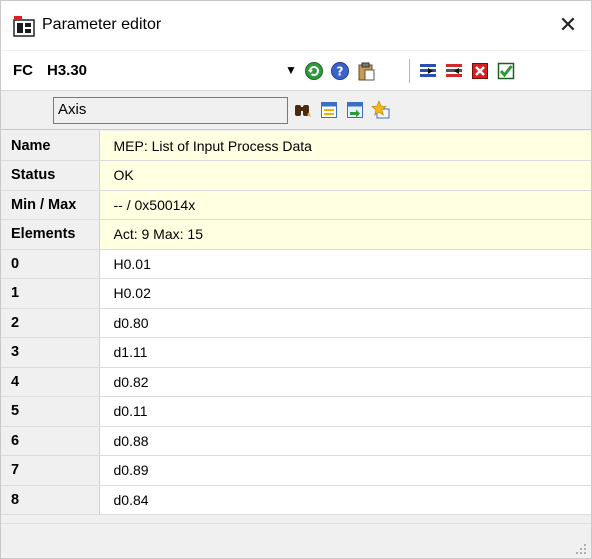  What do you see at coordinates (50, 323) in the screenshot?
I see `element-index: 2` at bounding box center [50, 323].